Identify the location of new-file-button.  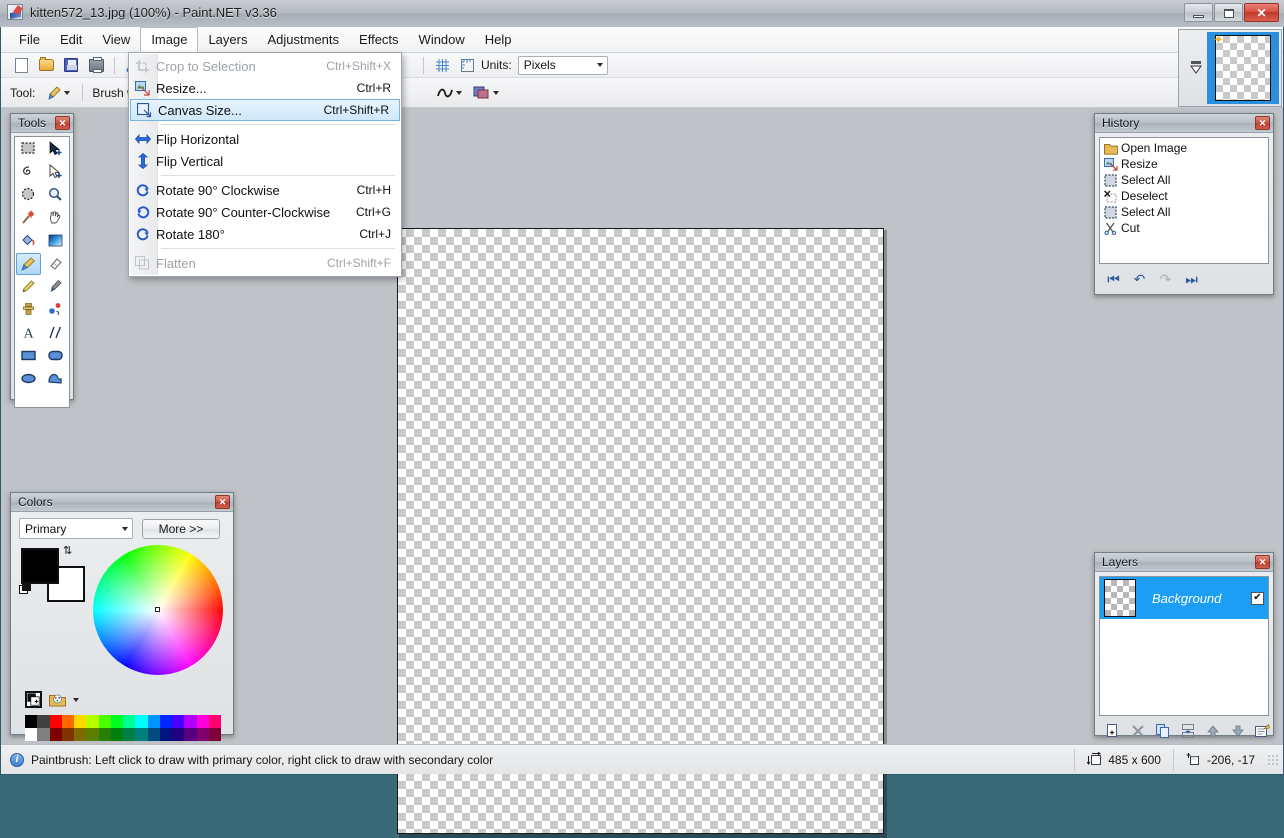
(21, 65).